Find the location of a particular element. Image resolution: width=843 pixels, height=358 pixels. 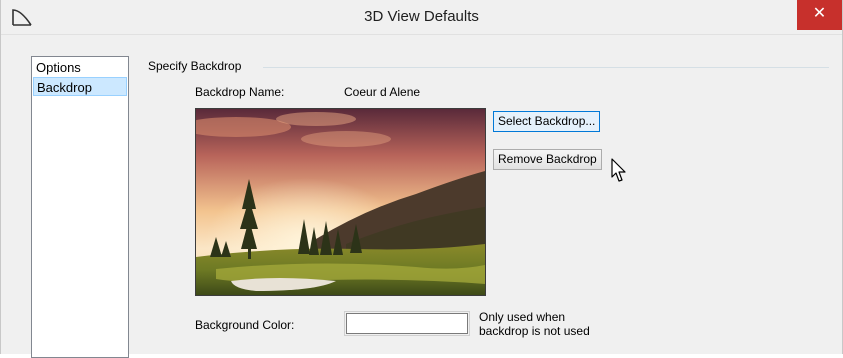

background-color-note: Only used when backdrop is not used is located at coordinates (534, 324).